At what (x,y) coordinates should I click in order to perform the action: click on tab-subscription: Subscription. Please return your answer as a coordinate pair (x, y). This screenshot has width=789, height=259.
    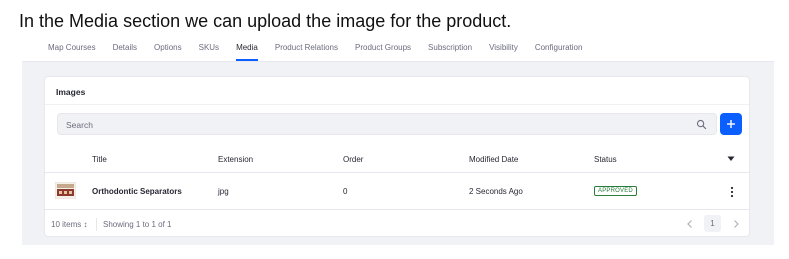
    Looking at the image, I should click on (450, 50).